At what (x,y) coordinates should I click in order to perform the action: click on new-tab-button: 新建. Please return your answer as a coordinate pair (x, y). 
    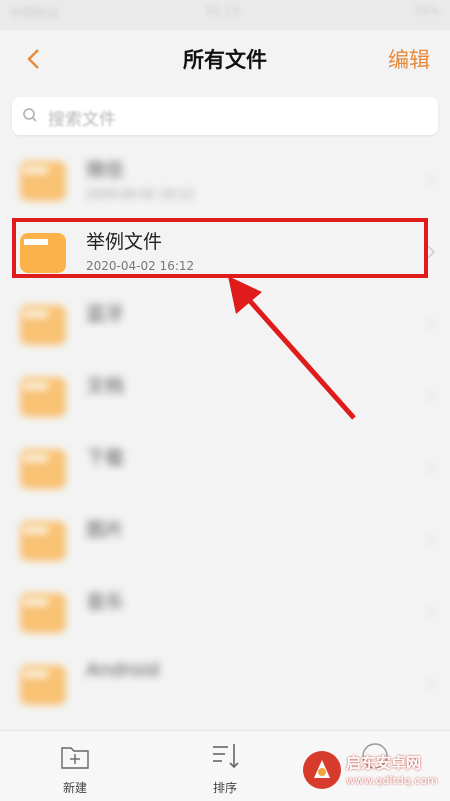
    Looking at the image, I should click on (75, 766).